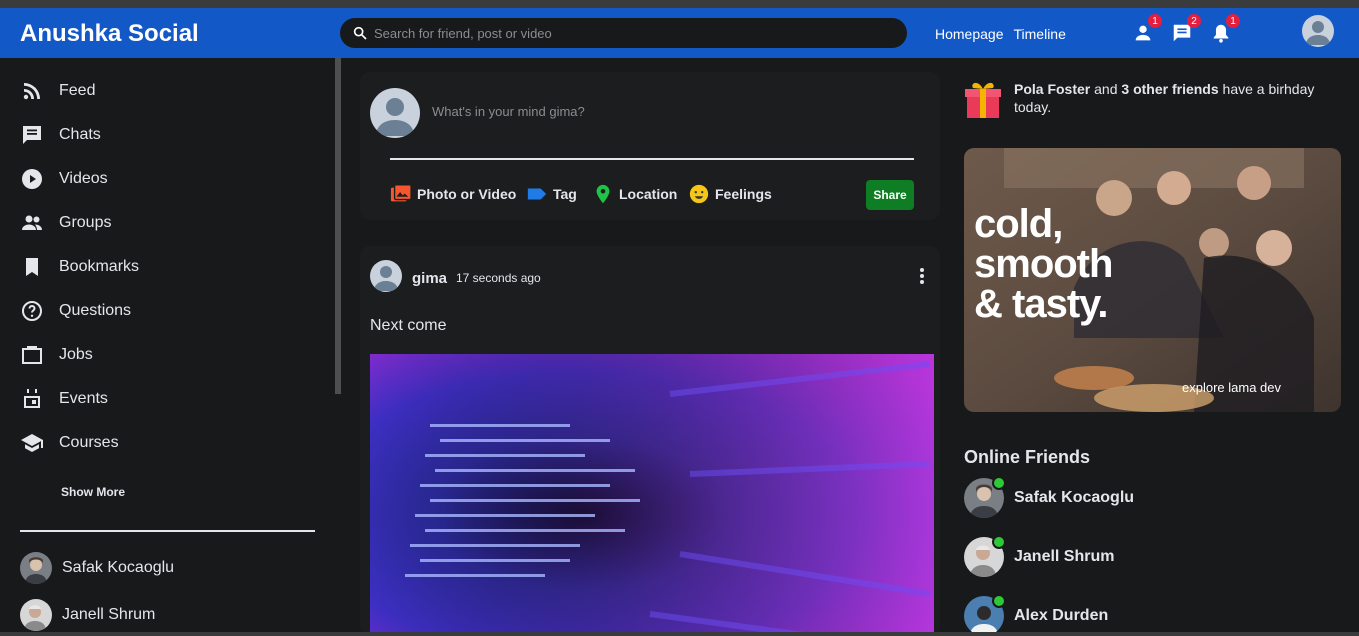 The width and height of the screenshot is (1359, 636). What do you see at coordinates (89, 442) in the screenshot?
I see `sidebar-item-label: Courses` at bounding box center [89, 442].